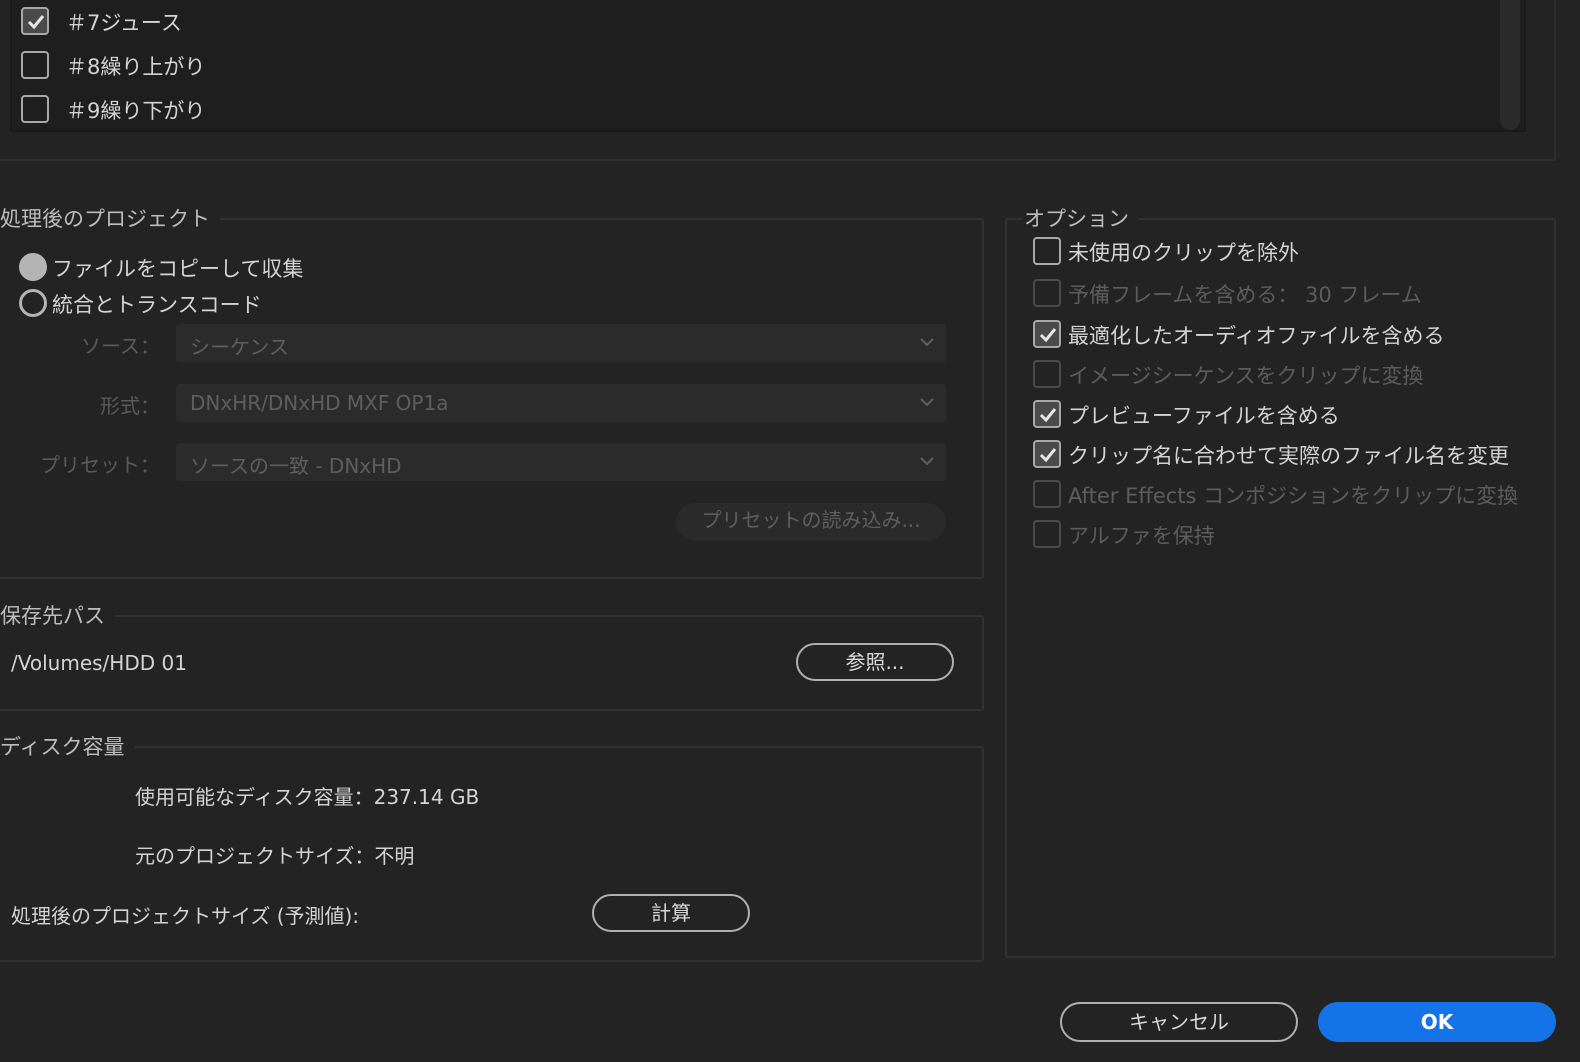 Image resolution: width=1580 pixels, height=1062 pixels. I want to click on sequence-7-checkbox, so click(35, 21).